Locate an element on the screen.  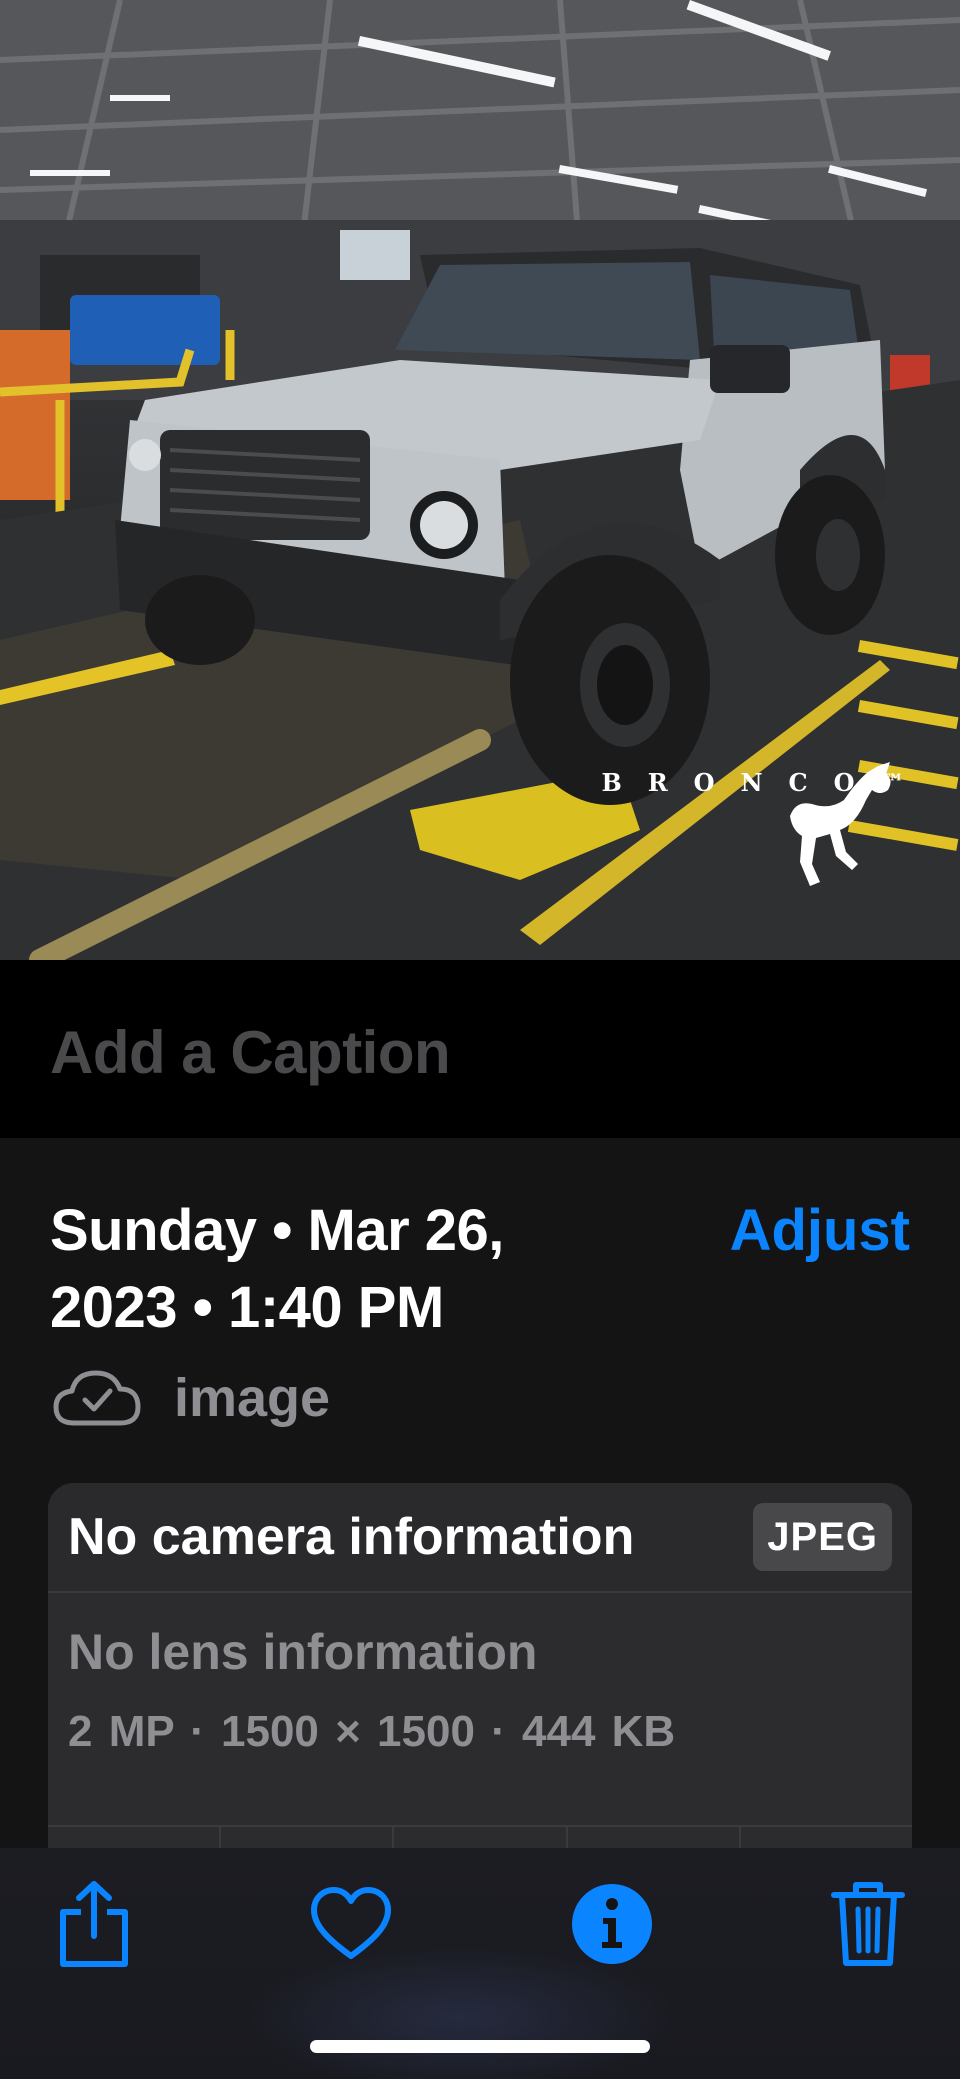
trash-icon is located at coordinates (868, 1924).